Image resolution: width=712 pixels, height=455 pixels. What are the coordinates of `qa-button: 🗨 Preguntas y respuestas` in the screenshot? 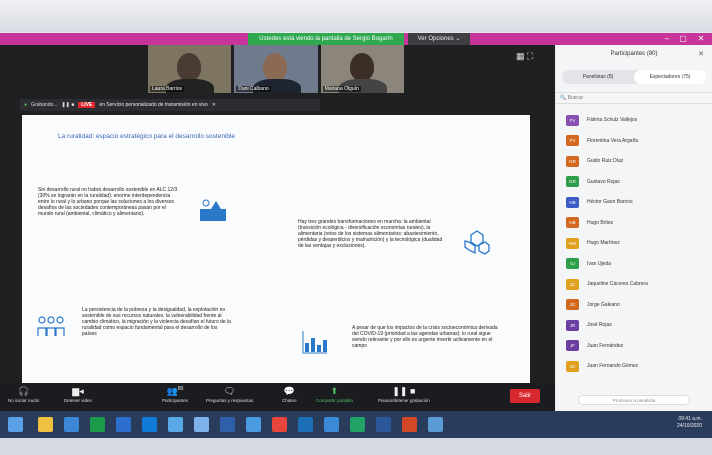 It's located at (229, 394).